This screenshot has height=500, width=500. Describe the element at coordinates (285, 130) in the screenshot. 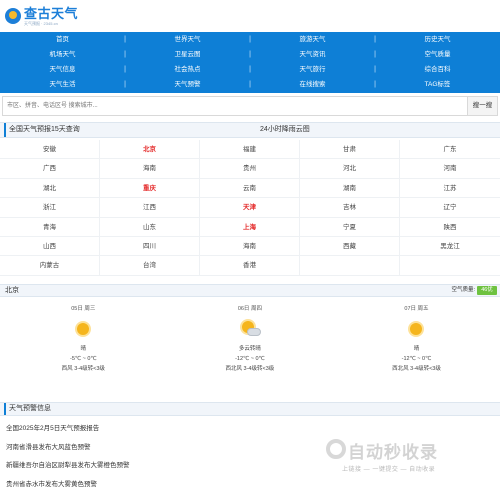

I see `rain-cloud-map-link: 24小时降雨云图` at that location.